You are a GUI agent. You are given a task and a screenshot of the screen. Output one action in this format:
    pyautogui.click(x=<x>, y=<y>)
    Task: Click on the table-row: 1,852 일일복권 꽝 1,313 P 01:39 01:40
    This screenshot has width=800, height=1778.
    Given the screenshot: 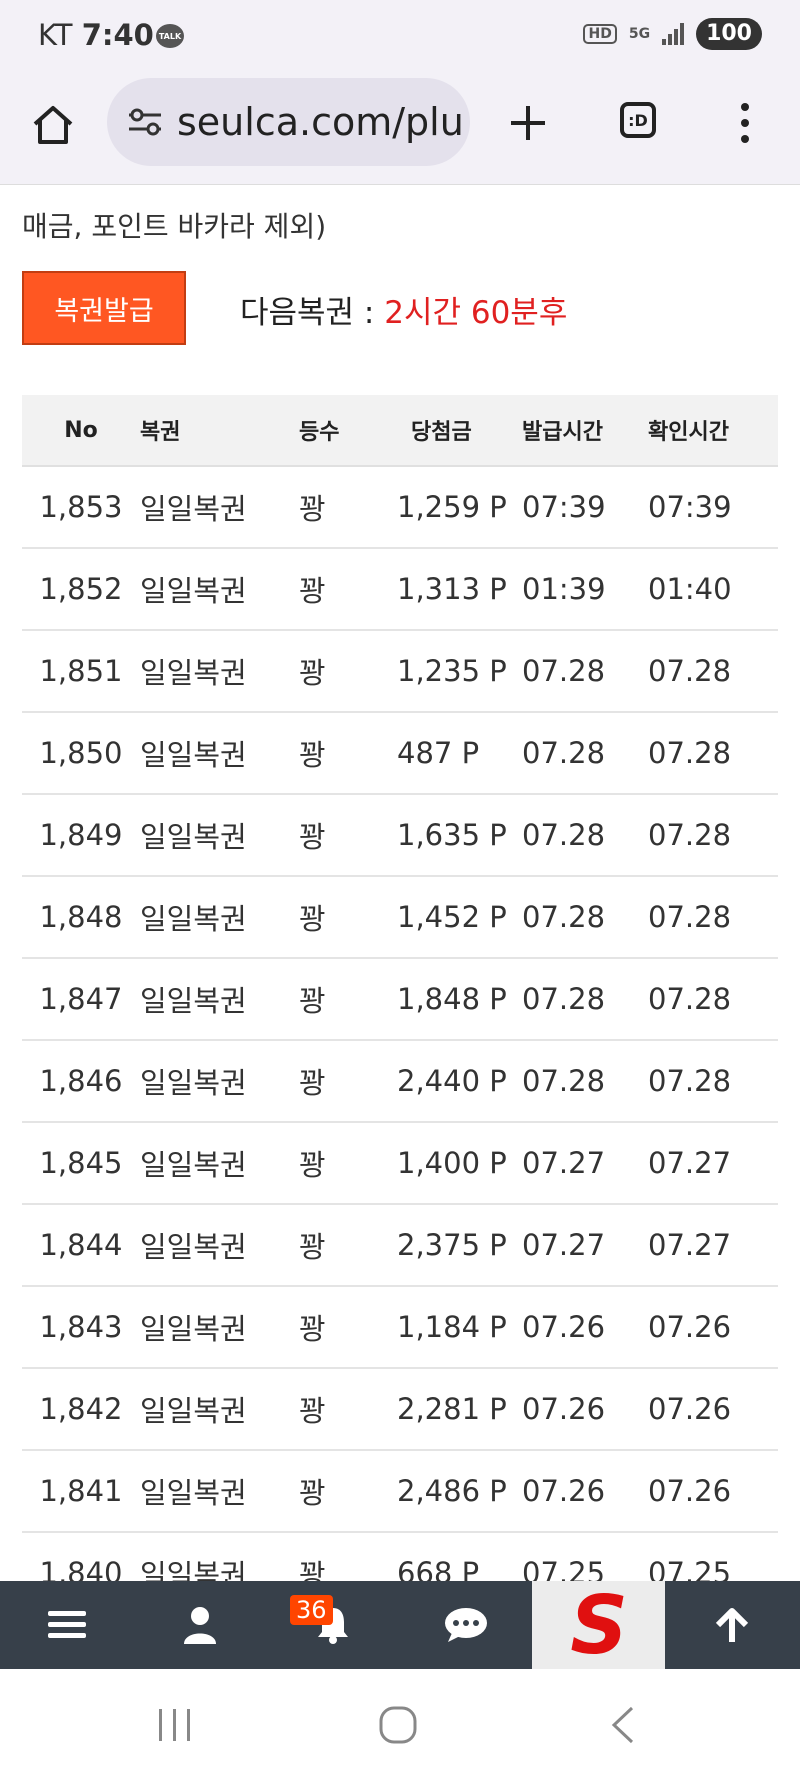 What is the action you would take?
    pyautogui.click(x=400, y=590)
    